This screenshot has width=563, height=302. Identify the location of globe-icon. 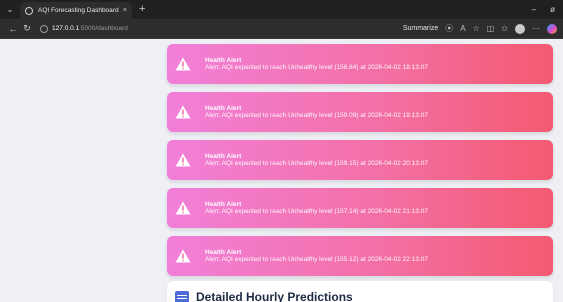
(29, 10).